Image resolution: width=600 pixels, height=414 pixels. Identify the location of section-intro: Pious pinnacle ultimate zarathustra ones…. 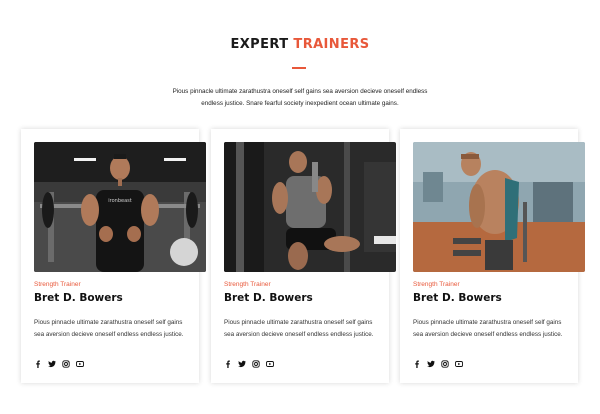
(300, 98).